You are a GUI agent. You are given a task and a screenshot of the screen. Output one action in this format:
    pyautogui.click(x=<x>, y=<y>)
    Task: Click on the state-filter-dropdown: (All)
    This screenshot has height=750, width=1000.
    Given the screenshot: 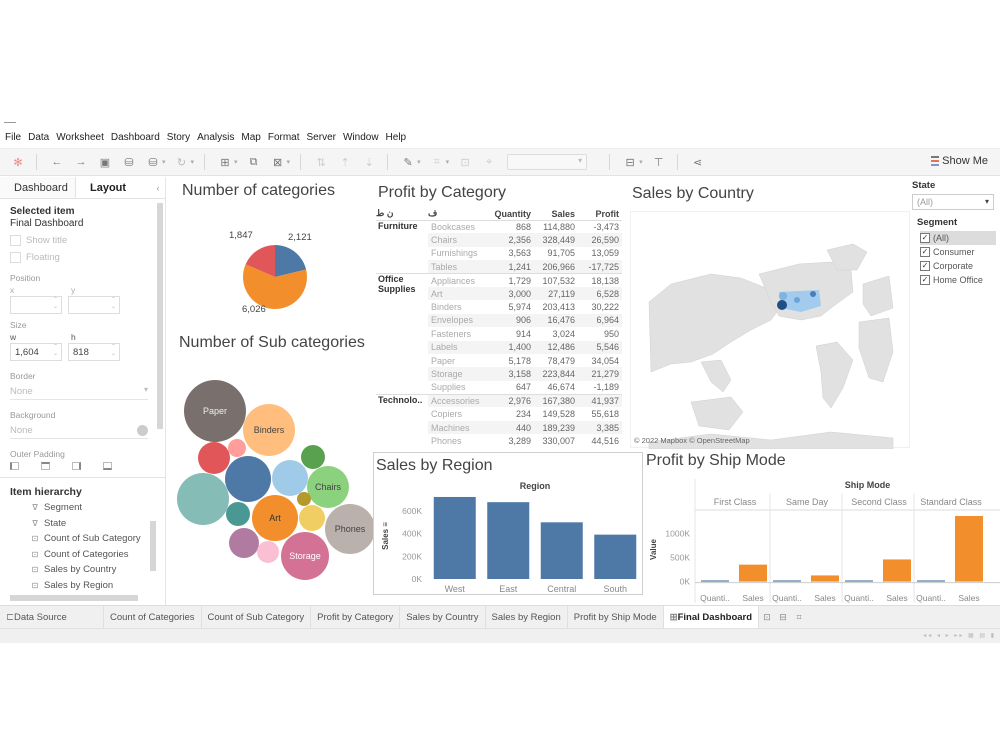 What is the action you would take?
    pyautogui.click(x=953, y=202)
    